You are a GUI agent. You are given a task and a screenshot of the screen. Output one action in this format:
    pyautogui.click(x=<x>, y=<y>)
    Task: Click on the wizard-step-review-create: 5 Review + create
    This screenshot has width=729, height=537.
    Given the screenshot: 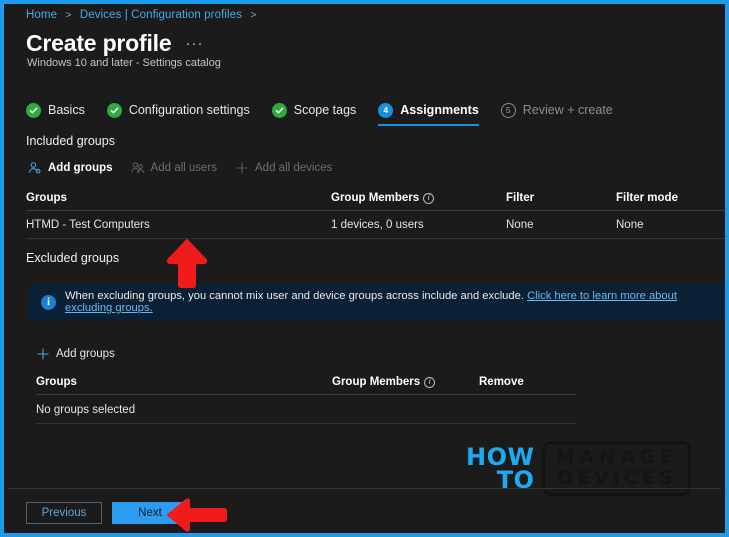 What is the action you would take?
    pyautogui.click(x=567, y=110)
    